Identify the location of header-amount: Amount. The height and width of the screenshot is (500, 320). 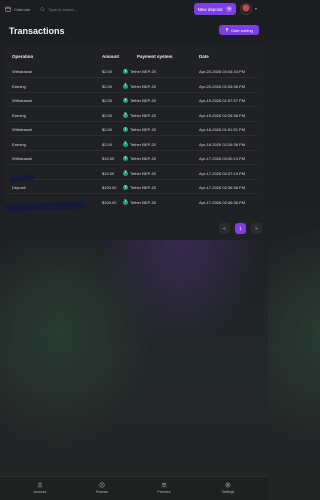
(110, 56).